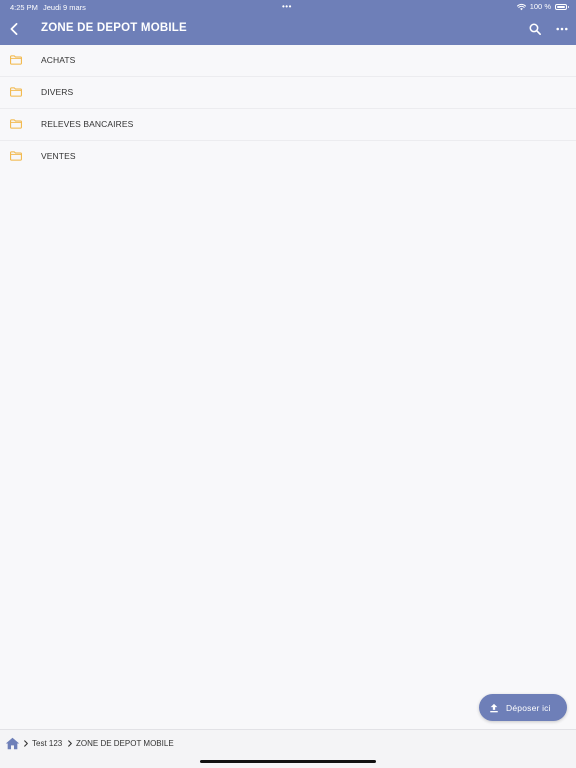  Describe the element at coordinates (58, 156) in the screenshot. I see `folder-label: VENTES` at that location.